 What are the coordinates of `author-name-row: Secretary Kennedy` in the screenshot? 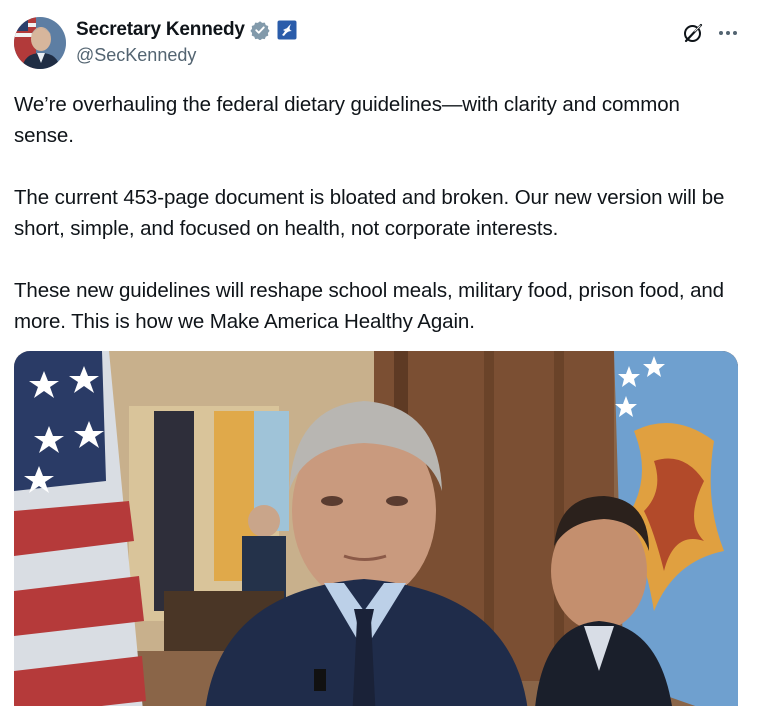 It's located at (186, 30).